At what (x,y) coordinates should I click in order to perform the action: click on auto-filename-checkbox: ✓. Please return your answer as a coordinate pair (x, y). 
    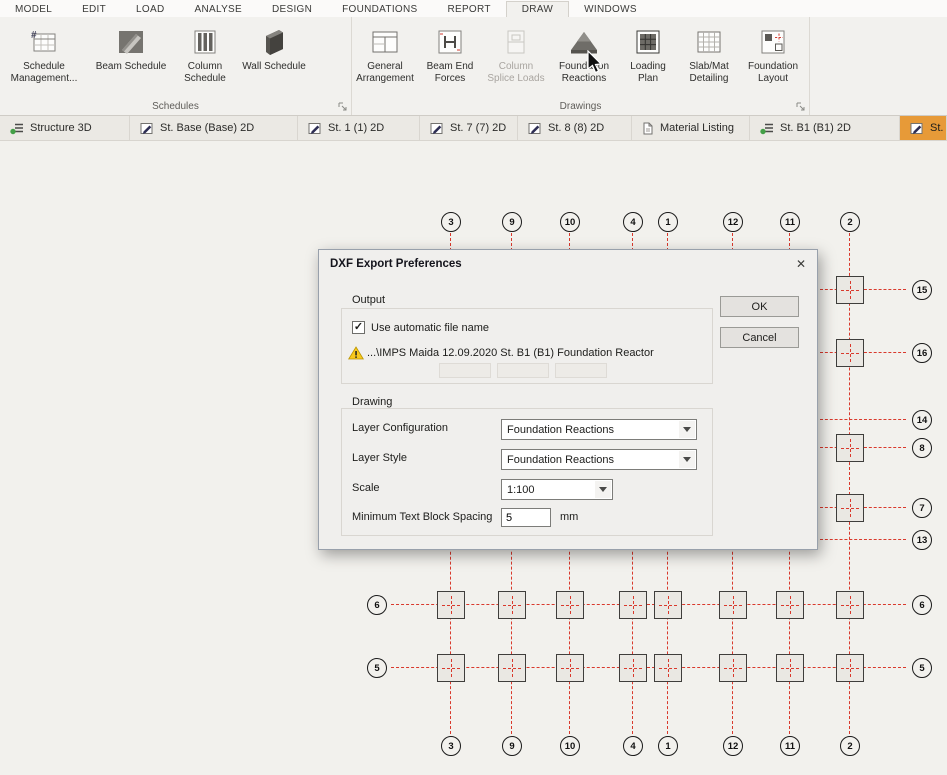
    Looking at the image, I should click on (358, 327).